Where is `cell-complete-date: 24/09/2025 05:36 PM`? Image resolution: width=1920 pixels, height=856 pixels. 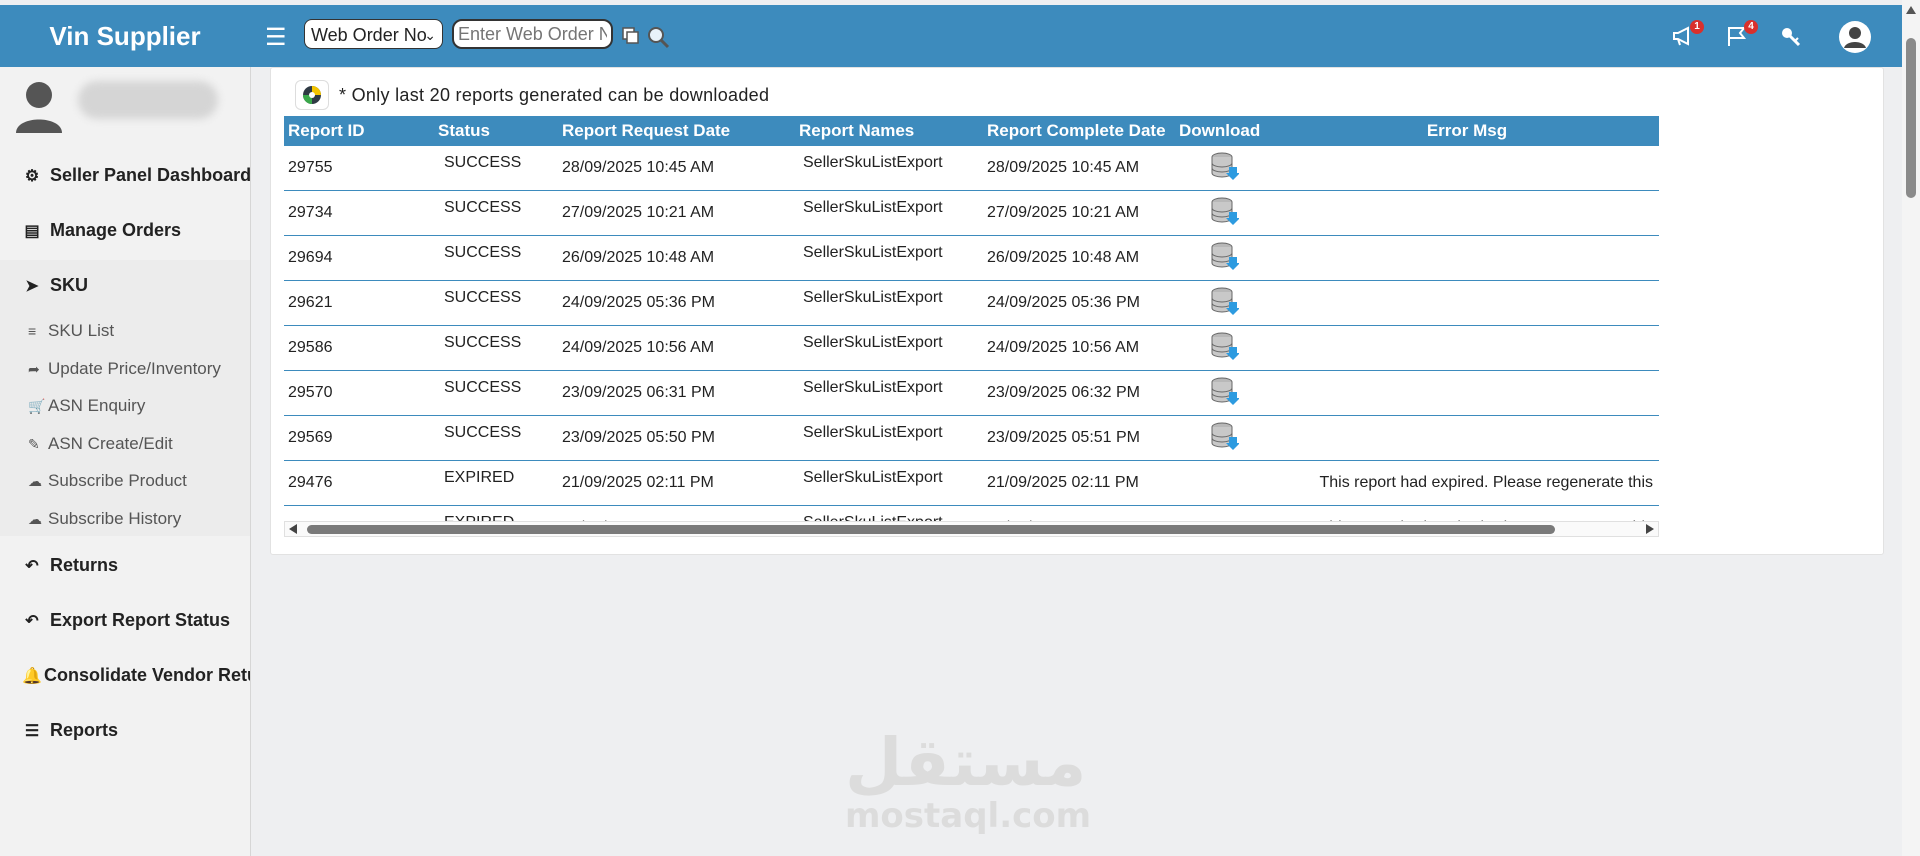
cell-complete-date: 24/09/2025 05:36 PM is located at coordinates (1079, 303).